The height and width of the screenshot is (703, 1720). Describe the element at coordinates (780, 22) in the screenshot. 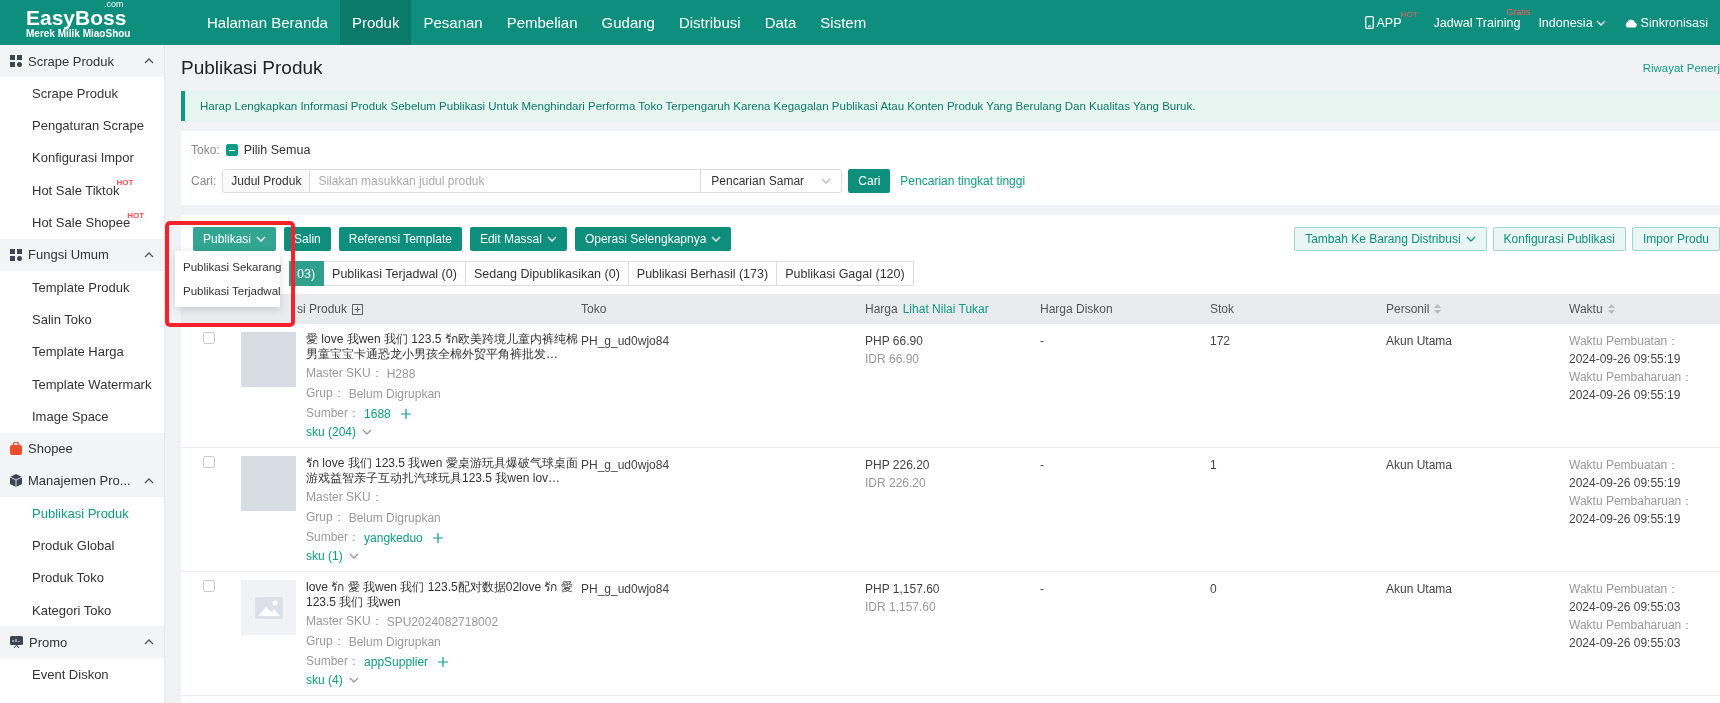

I see `nav-tab: Data` at that location.